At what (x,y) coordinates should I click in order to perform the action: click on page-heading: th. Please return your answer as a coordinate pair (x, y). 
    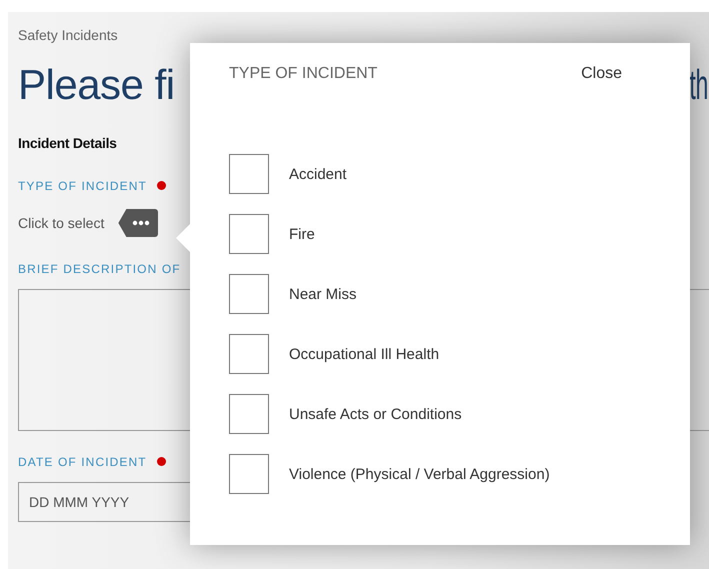
    Looking at the image, I should click on (698, 85).